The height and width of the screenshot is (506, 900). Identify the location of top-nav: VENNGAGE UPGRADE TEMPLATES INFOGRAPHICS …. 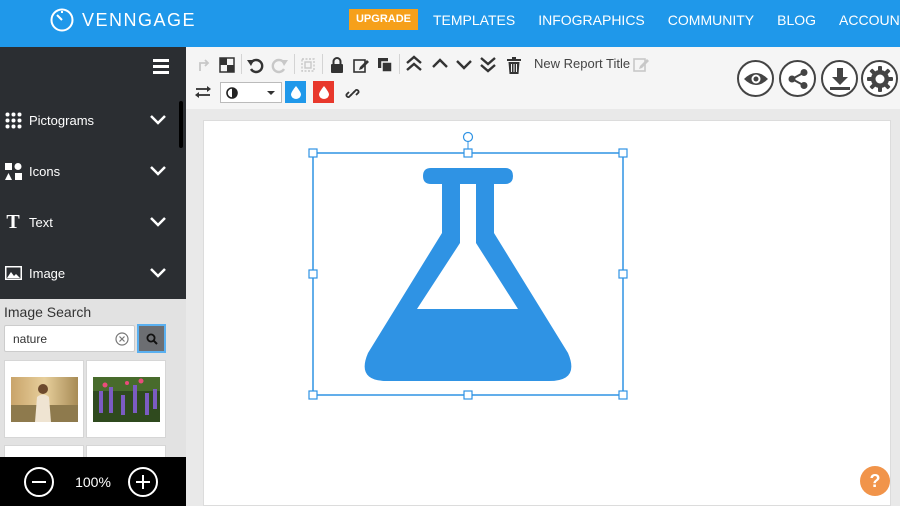
(450, 23).